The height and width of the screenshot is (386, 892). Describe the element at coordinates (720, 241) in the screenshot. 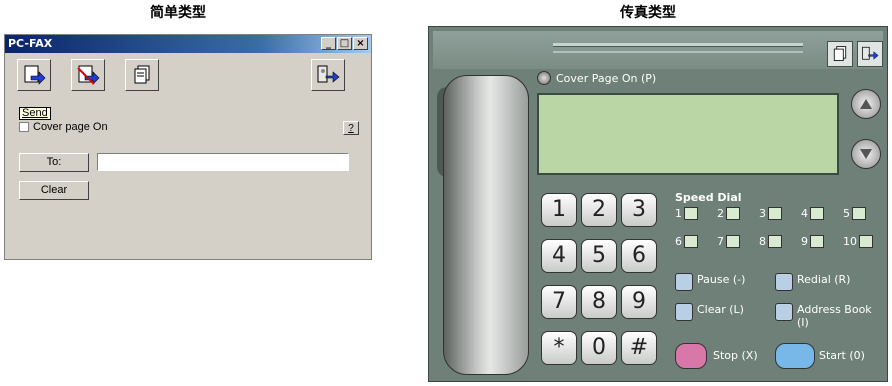

I see `speed-dial-label: 7` at that location.